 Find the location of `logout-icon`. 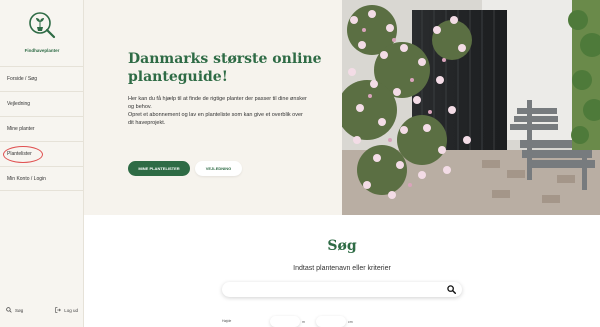

logout-icon is located at coordinates (58, 310).